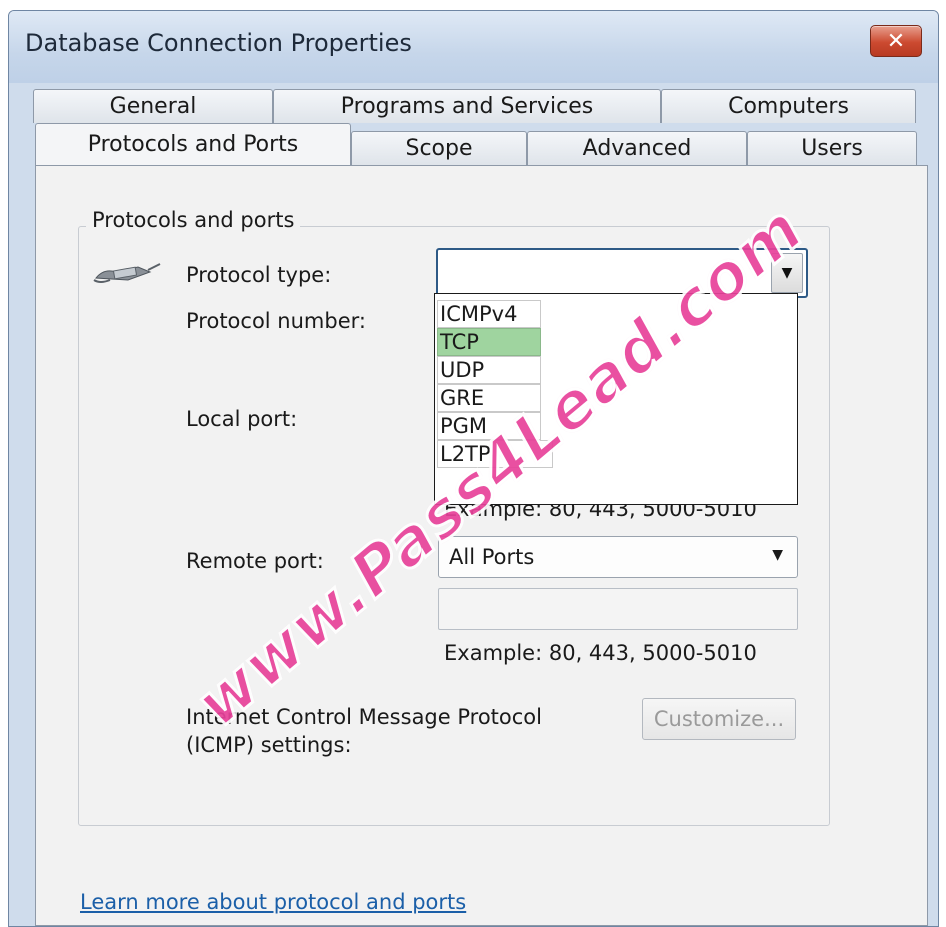  I want to click on network-cable-icon, so click(127, 273).